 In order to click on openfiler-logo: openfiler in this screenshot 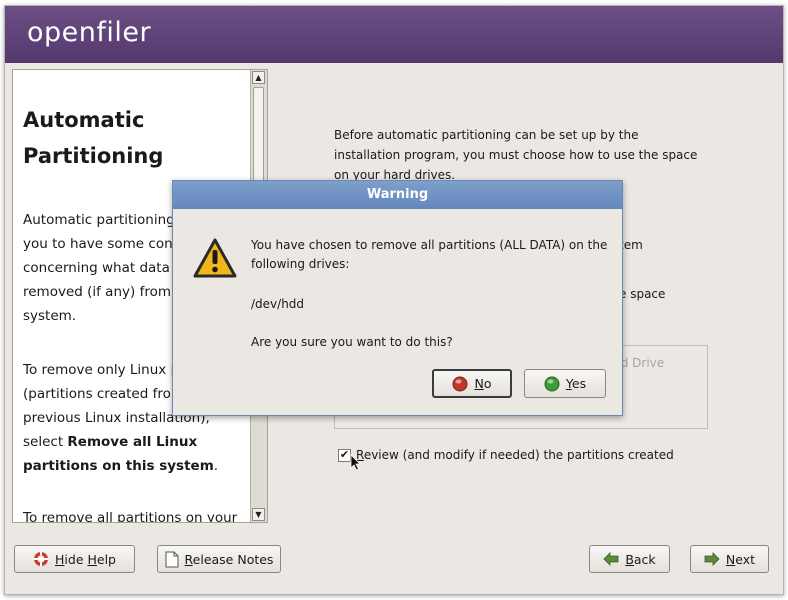, I will do `click(89, 32)`.